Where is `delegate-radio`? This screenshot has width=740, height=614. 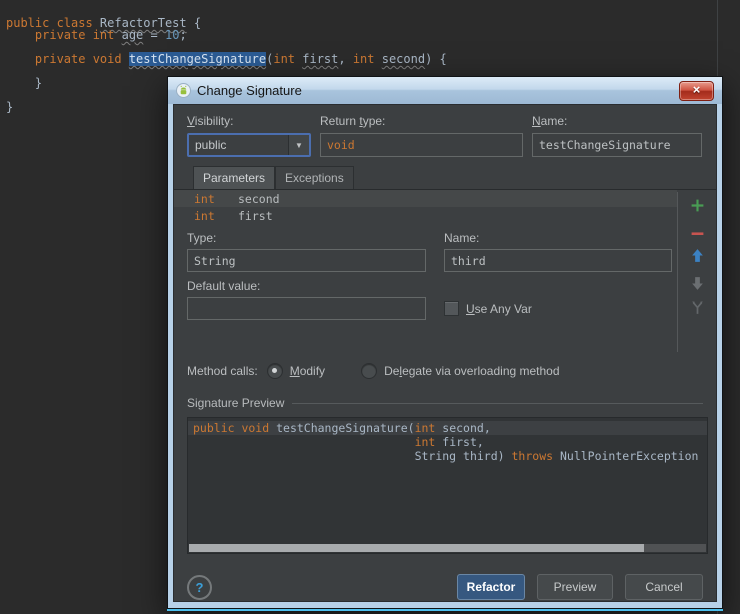 delegate-radio is located at coordinates (369, 371).